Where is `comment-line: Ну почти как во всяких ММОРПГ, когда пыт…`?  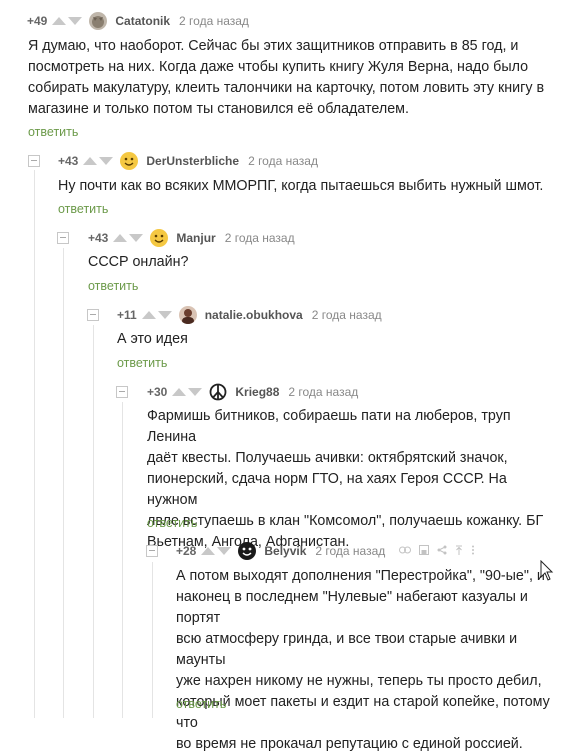
comment-line: Ну почти как во всяких ММОРПГ, когда пыт… is located at coordinates (301, 186).